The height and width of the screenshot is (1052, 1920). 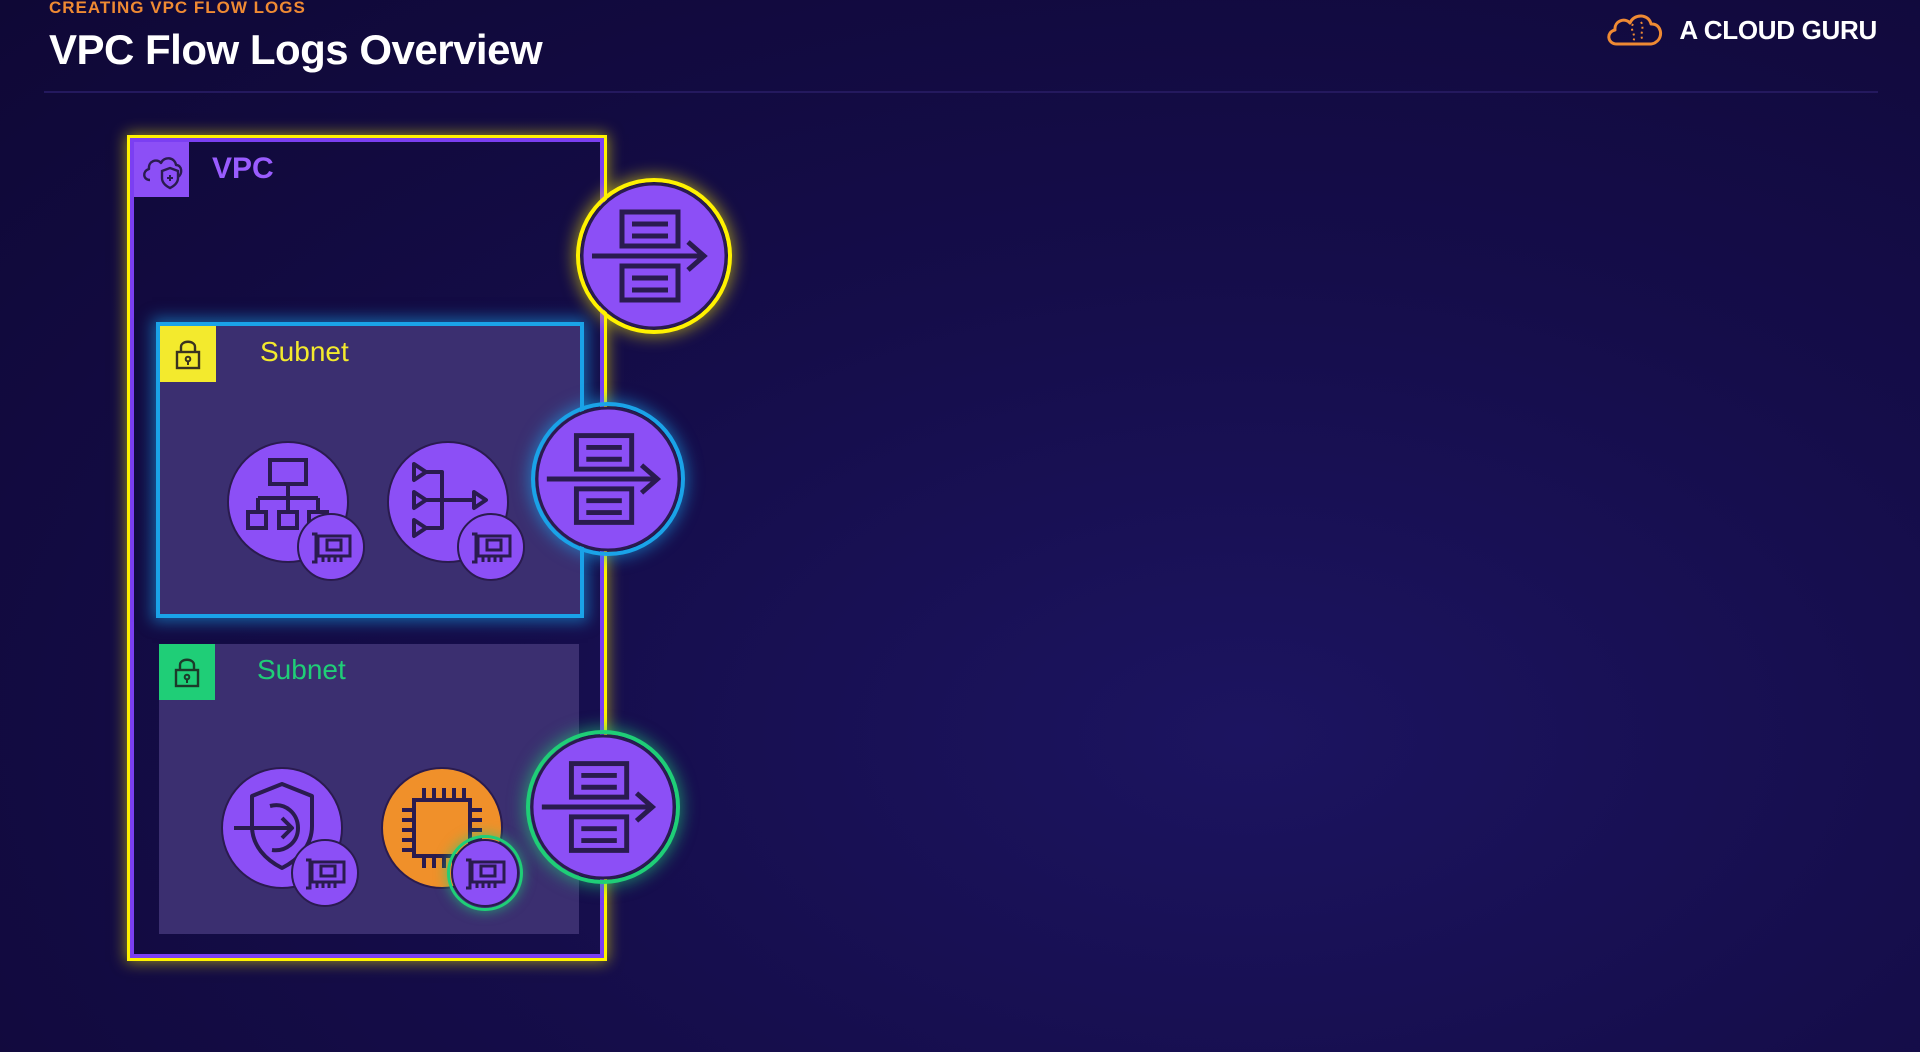 What do you see at coordinates (1778, 29) in the screenshot?
I see `brand-name: A CLOUD GURU` at bounding box center [1778, 29].